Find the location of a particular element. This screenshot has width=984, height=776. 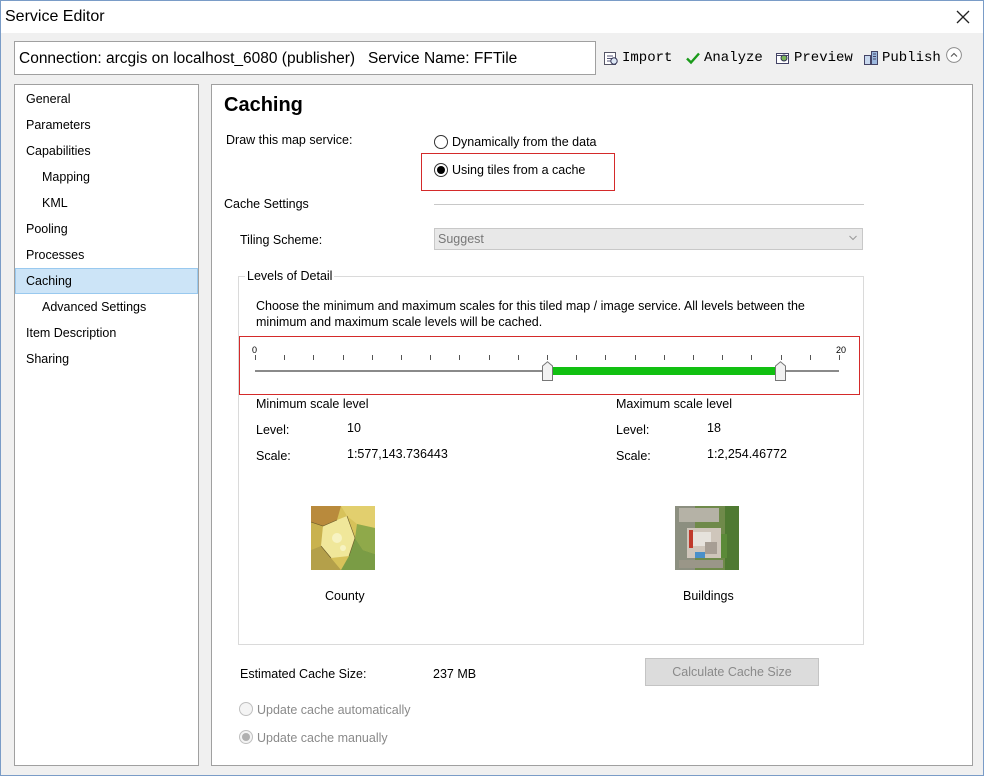

title-bar: Service Editor is located at coordinates (492, 17).